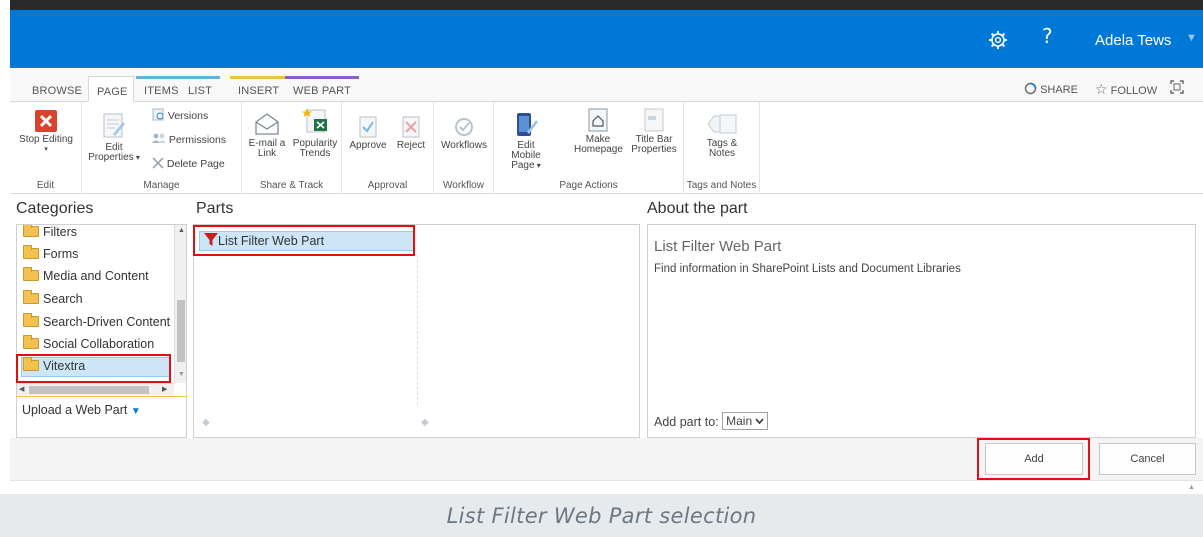 This screenshot has width=1203, height=537. What do you see at coordinates (181, 374) in the screenshot?
I see `scroll-down-arrow-icon: ▼` at bounding box center [181, 374].